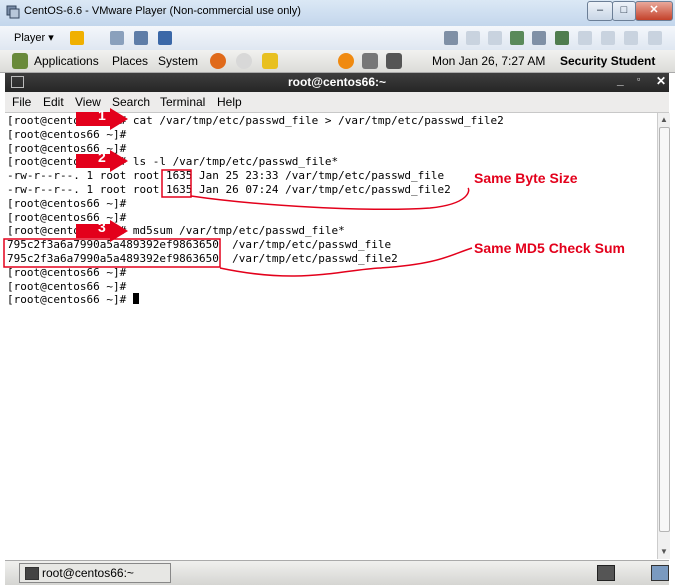 Image resolution: width=675 pixels, height=586 pixels. What do you see at coordinates (660, 573) in the screenshot?
I see `trash-icon` at bounding box center [660, 573].